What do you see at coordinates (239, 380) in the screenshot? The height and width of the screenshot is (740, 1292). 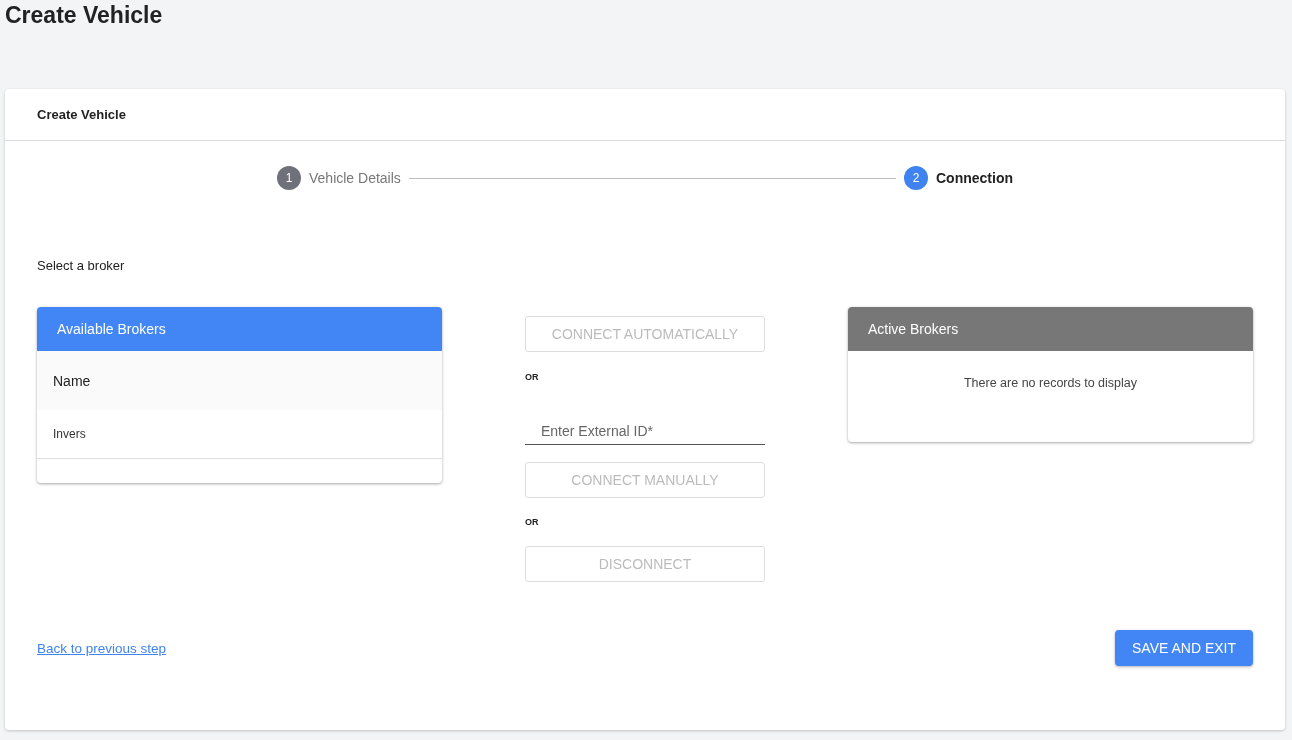 I see `column-header: Name` at bounding box center [239, 380].